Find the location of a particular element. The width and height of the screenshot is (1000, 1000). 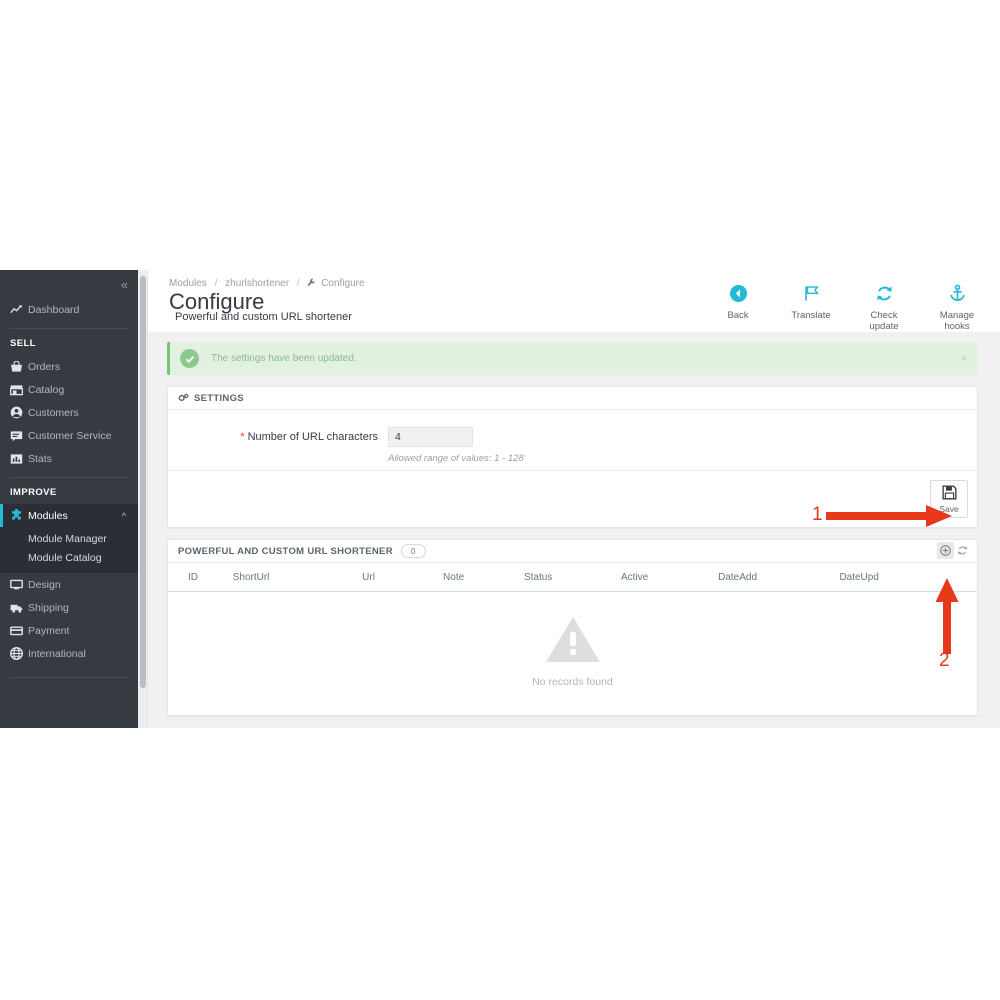

wrench-icon is located at coordinates (313, 283).